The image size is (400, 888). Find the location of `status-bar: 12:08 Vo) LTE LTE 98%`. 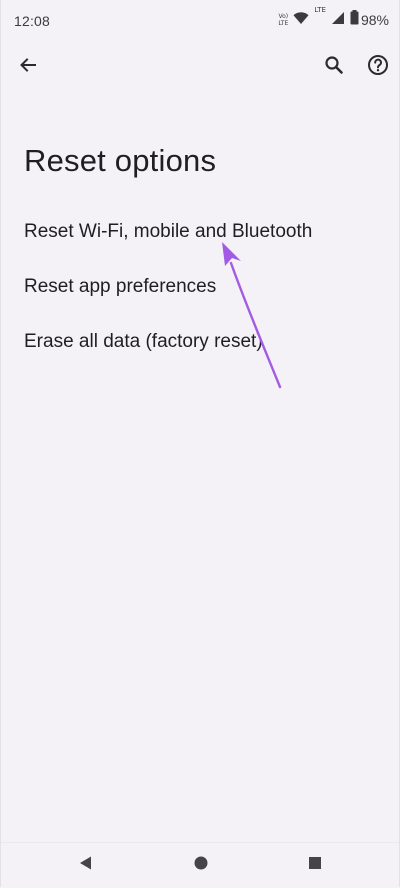

status-bar: 12:08 Vo) LTE LTE 98% is located at coordinates (200, 22).